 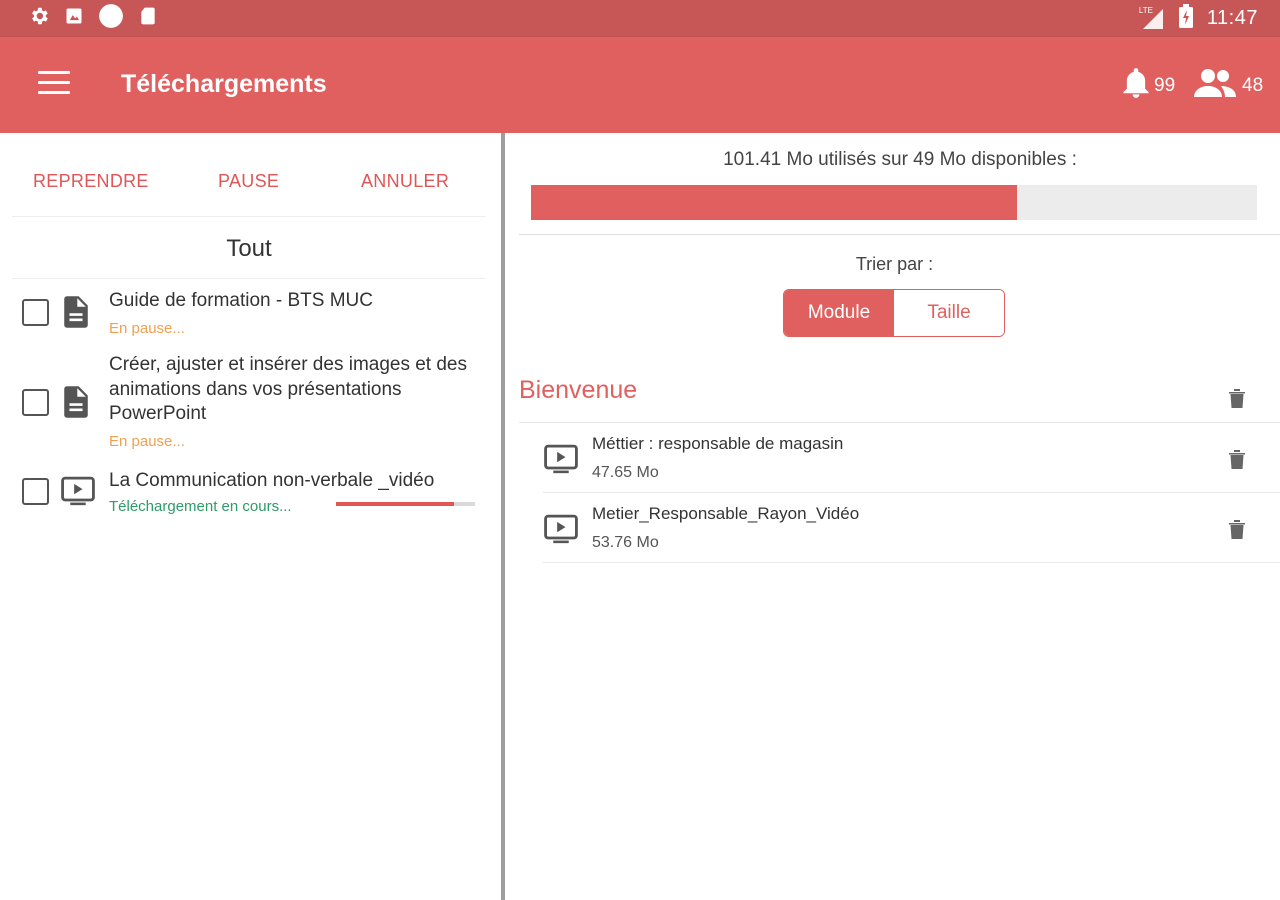 I want to click on sort-label: Trier par :, so click(x=894, y=264).